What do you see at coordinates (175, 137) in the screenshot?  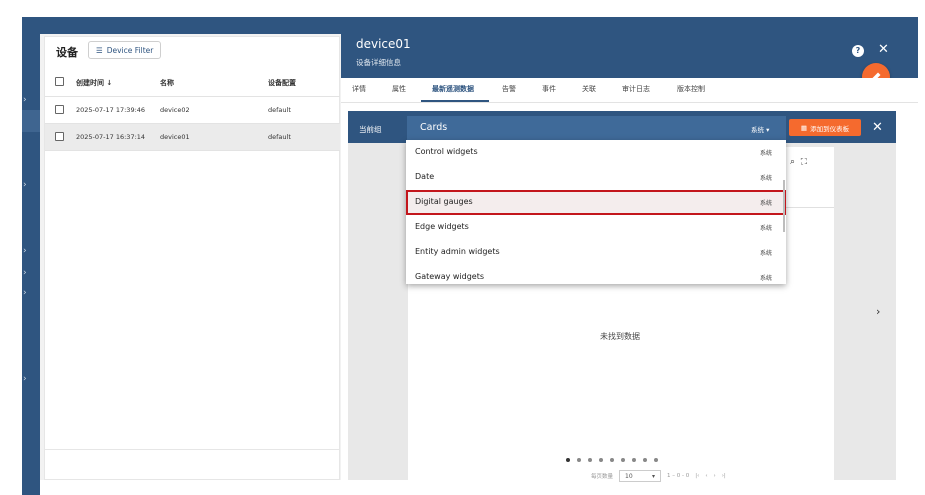 I see `cell-name: device01` at bounding box center [175, 137].